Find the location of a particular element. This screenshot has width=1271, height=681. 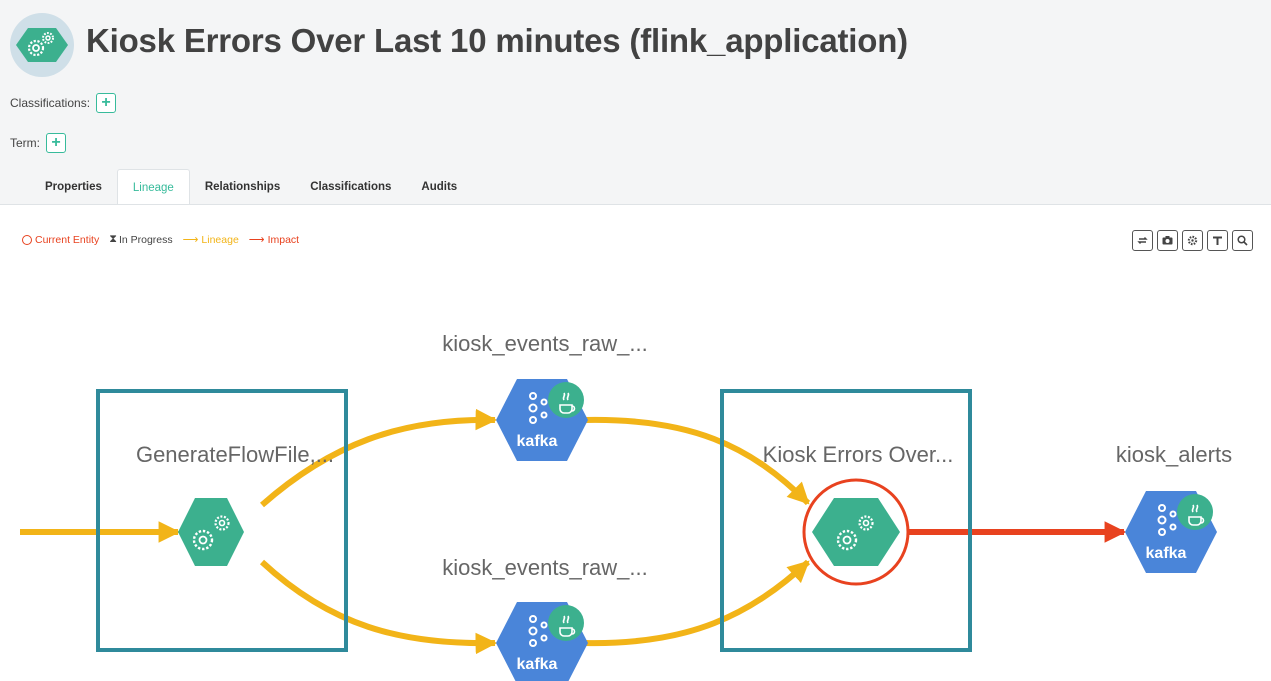

kafka-topic-node-bottom: kafka is located at coordinates (542, 641).